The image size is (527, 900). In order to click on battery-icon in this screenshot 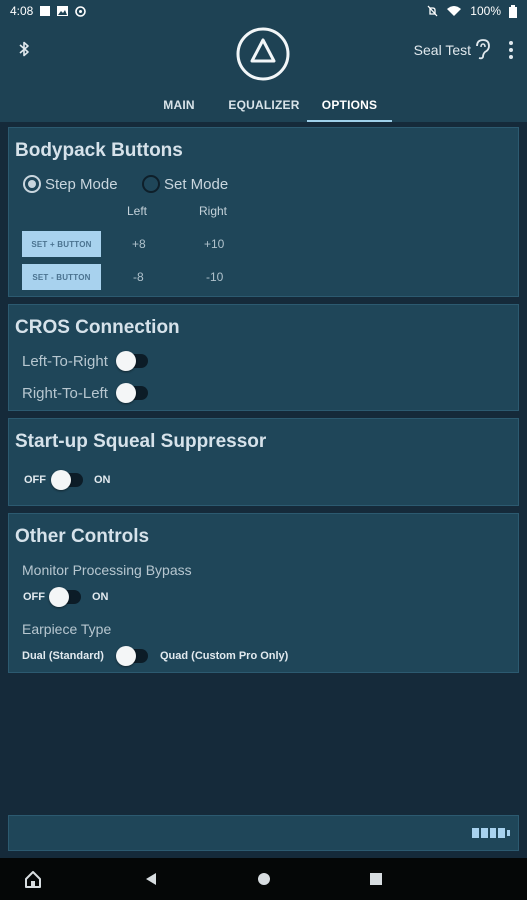, I will do `click(513, 11)`.